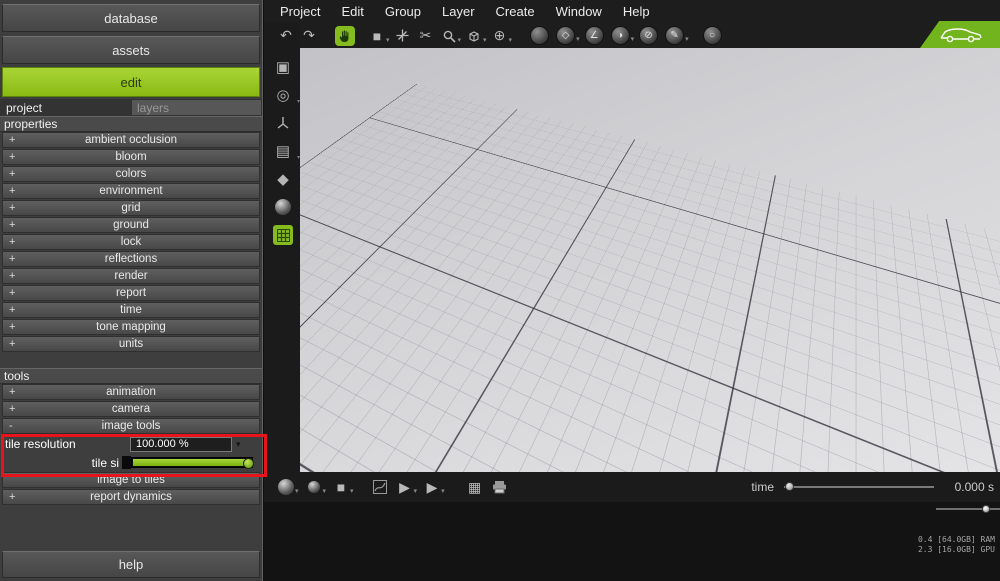  I want to click on tool-item-animation: + animation, so click(131, 392).